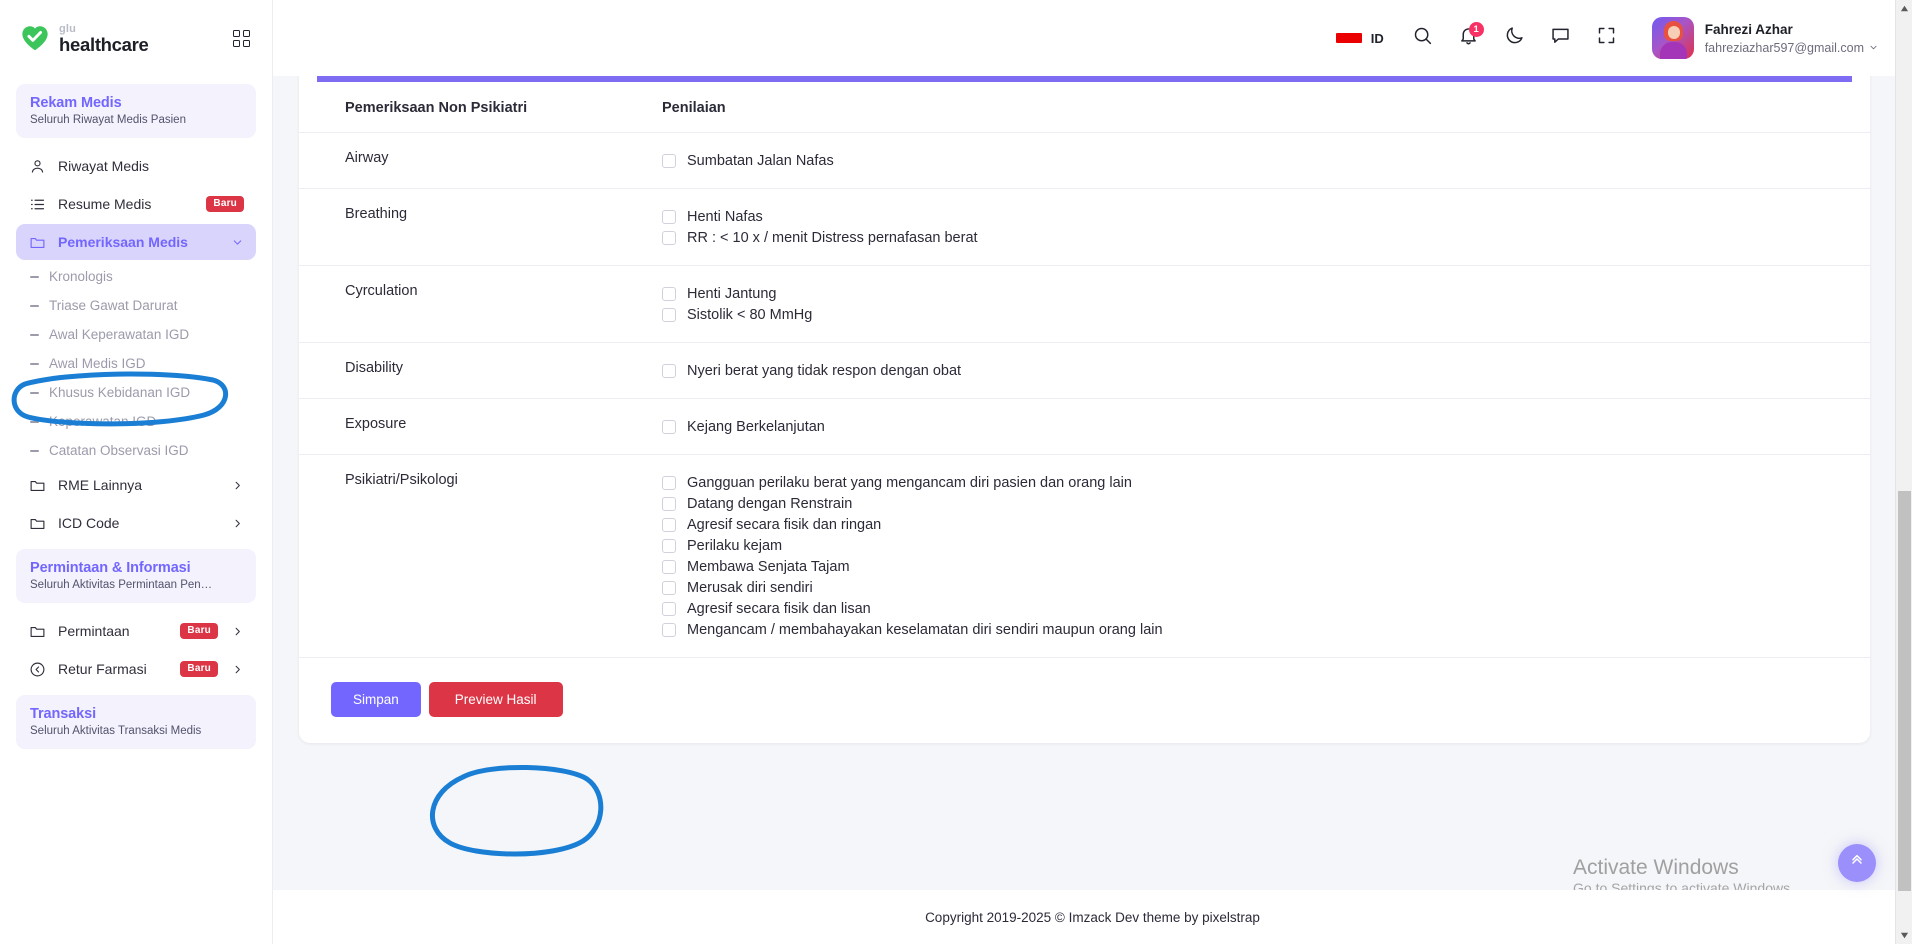 This screenshot has width=1912, height=944. Describe the element at coordinates (1515, 38) in the screenshot. I see `dark-mode-toggle` at that location.